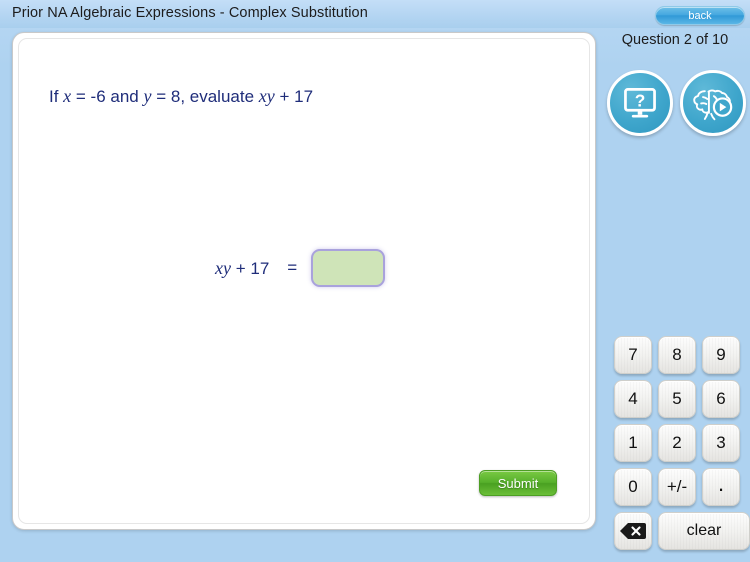  What do you see at coordinates (294, 96) in the screenshot?
I see `prompt-expression-tail: + 17` at bounding box center [294, 96].